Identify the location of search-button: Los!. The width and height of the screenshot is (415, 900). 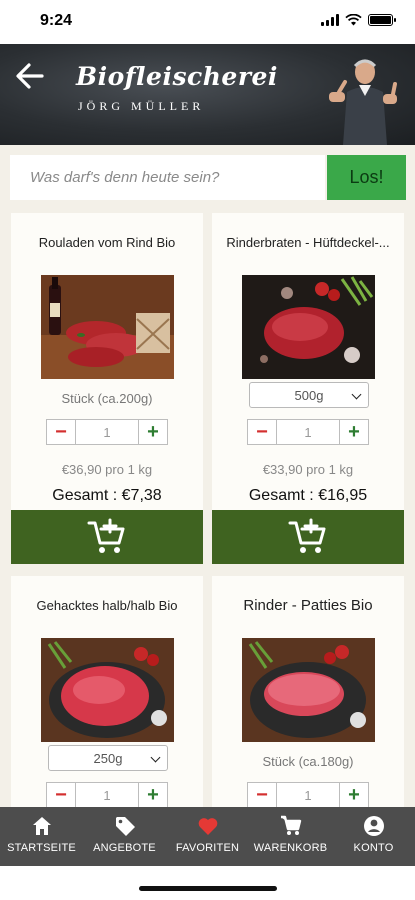
(366, 177).